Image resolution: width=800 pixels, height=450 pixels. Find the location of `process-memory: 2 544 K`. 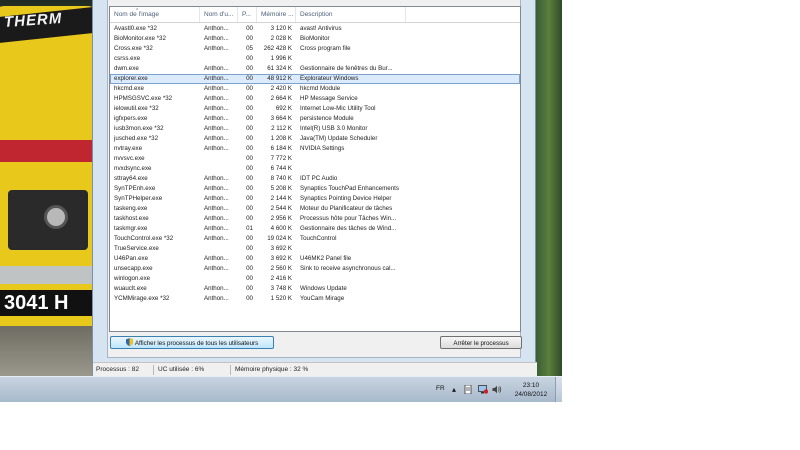

process-memory: 2 544 K is located at coordinates (281, 208).